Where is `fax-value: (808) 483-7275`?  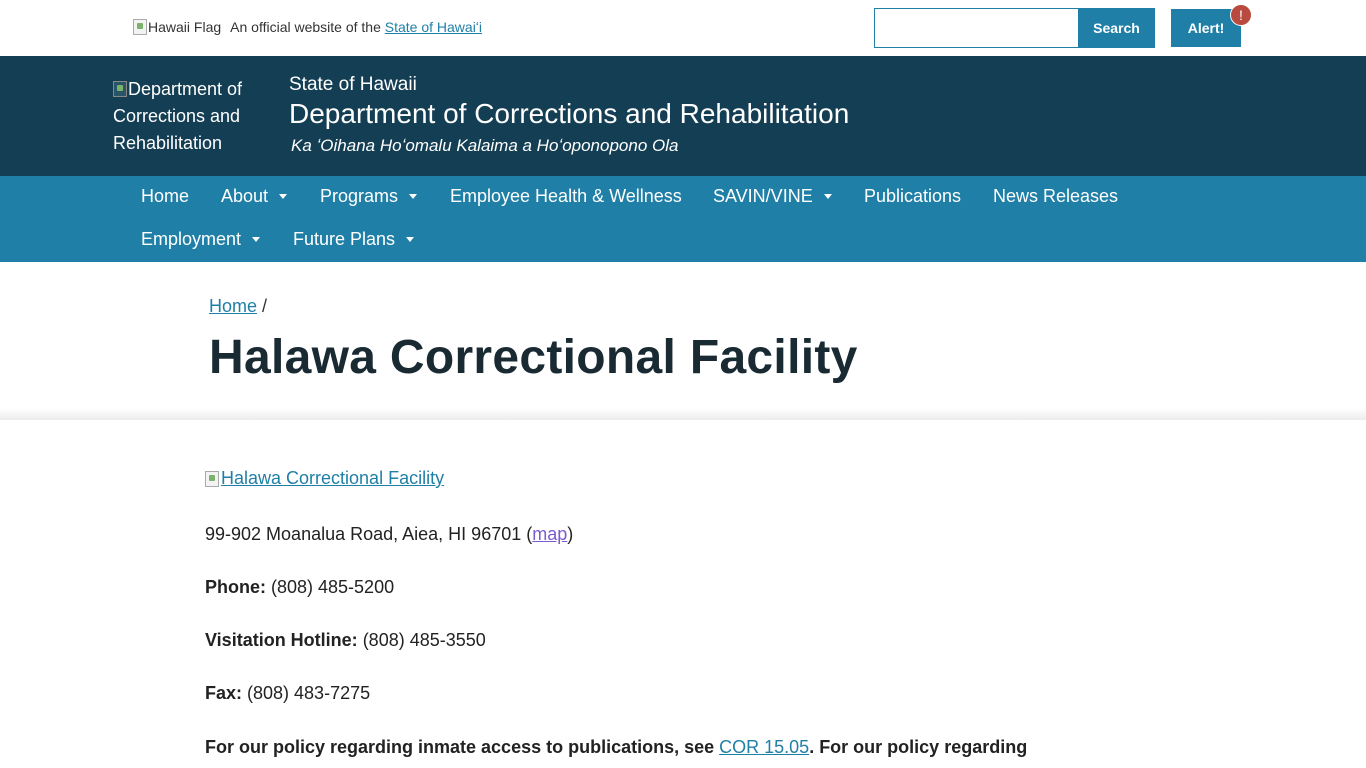
fax-value: (808) 483-7275 is located at coordinates (306, 693).